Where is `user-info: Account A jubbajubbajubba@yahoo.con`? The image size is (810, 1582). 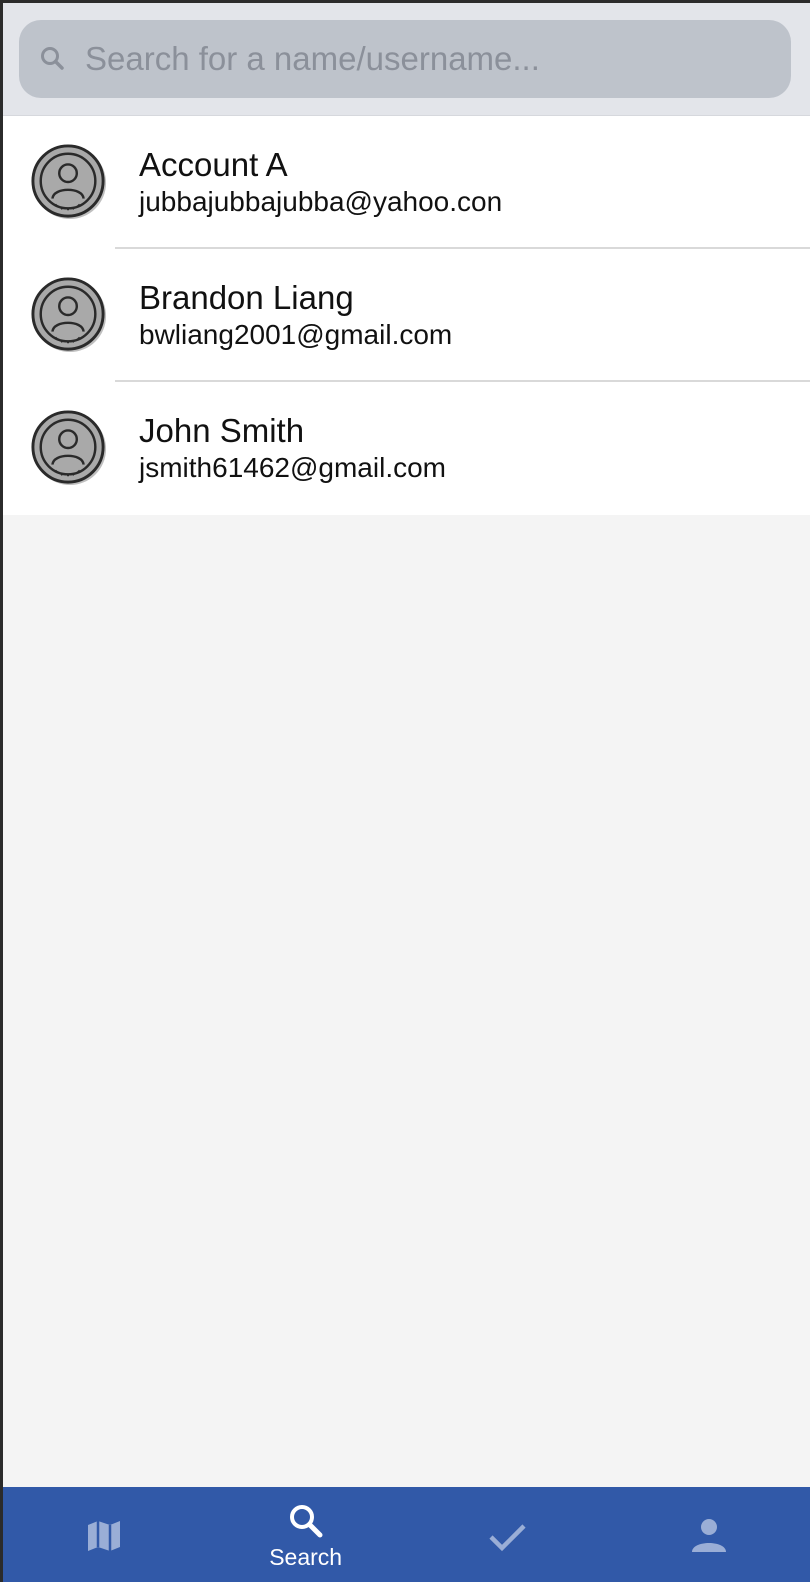
user-info: Account A jubbajubbajubba@yahoo.con is located at coordinates (320, 183).